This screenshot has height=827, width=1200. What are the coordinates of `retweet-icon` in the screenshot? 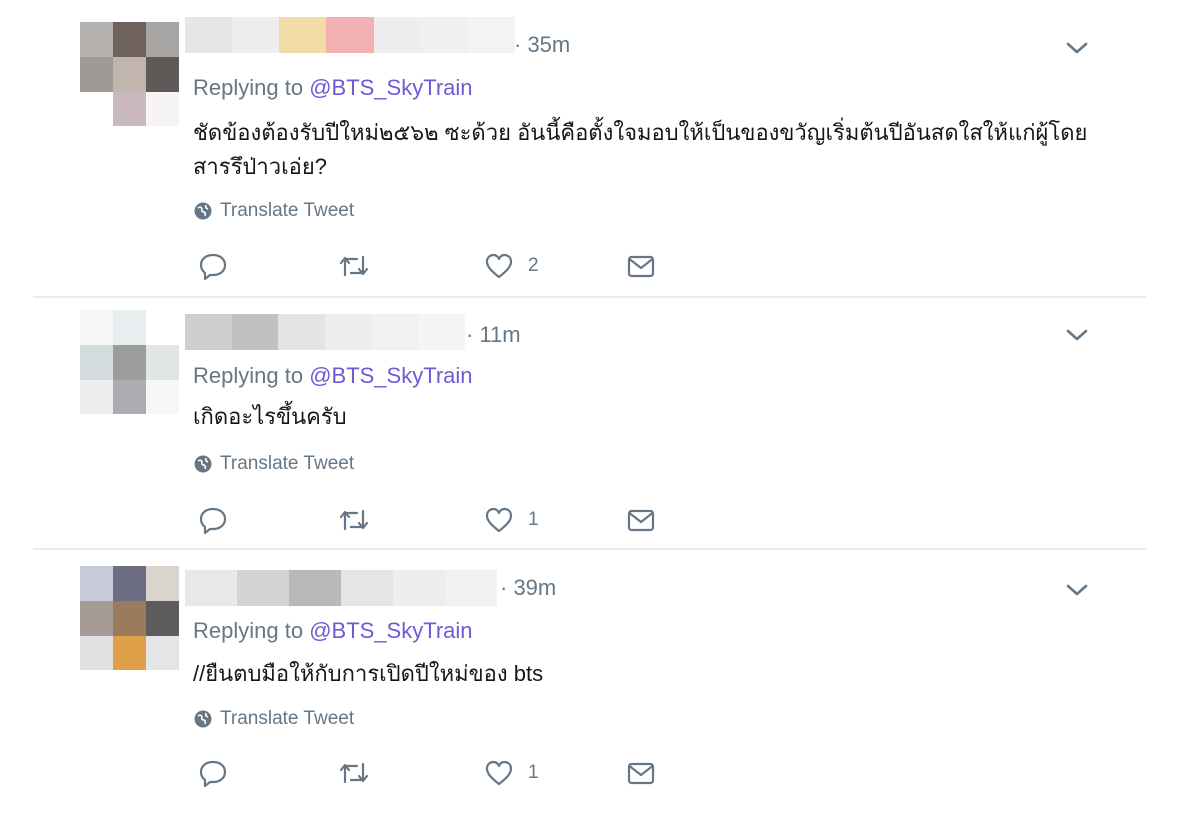 It's located at (354, 773).